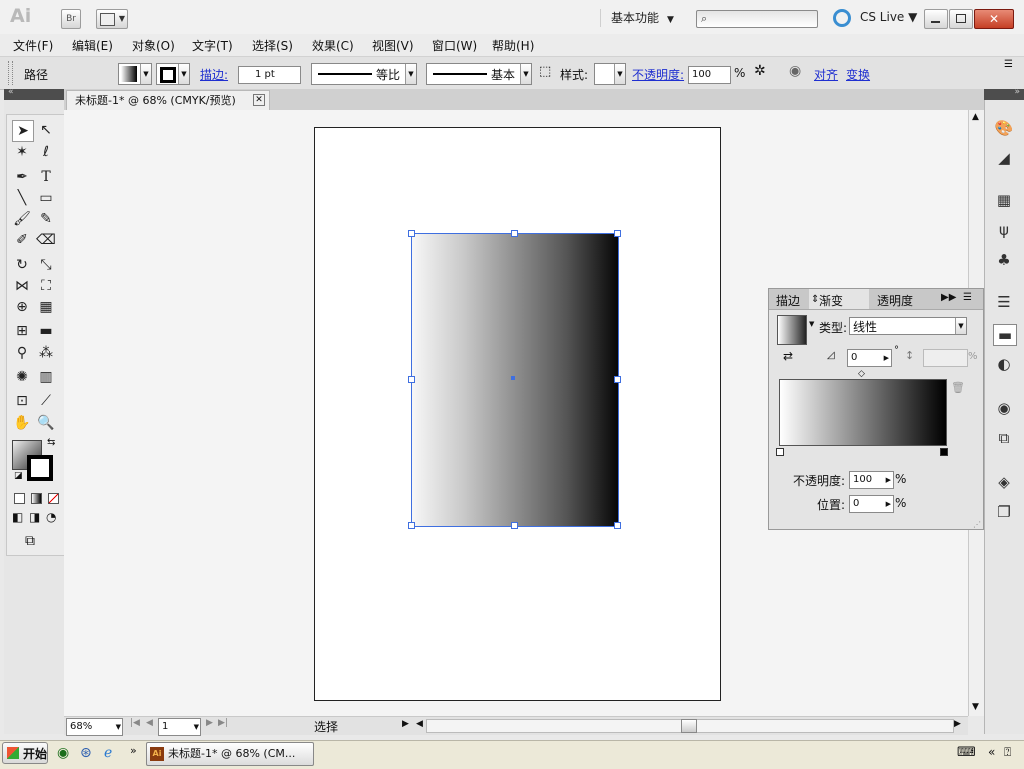 The width and height of the screenshot is (1024, 769). Describe the element at coordinates (757, 19) in the screenshot. I see `search-input: ⌕` at that location.